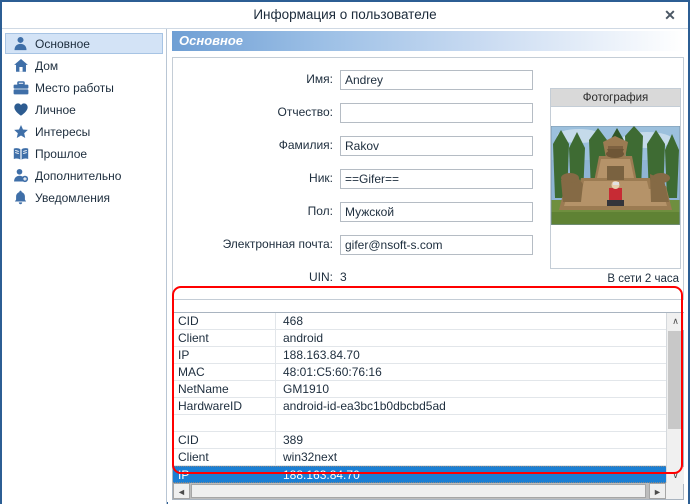 The image size is (690, 504). I want to click on star-icon, so click(20, 131).